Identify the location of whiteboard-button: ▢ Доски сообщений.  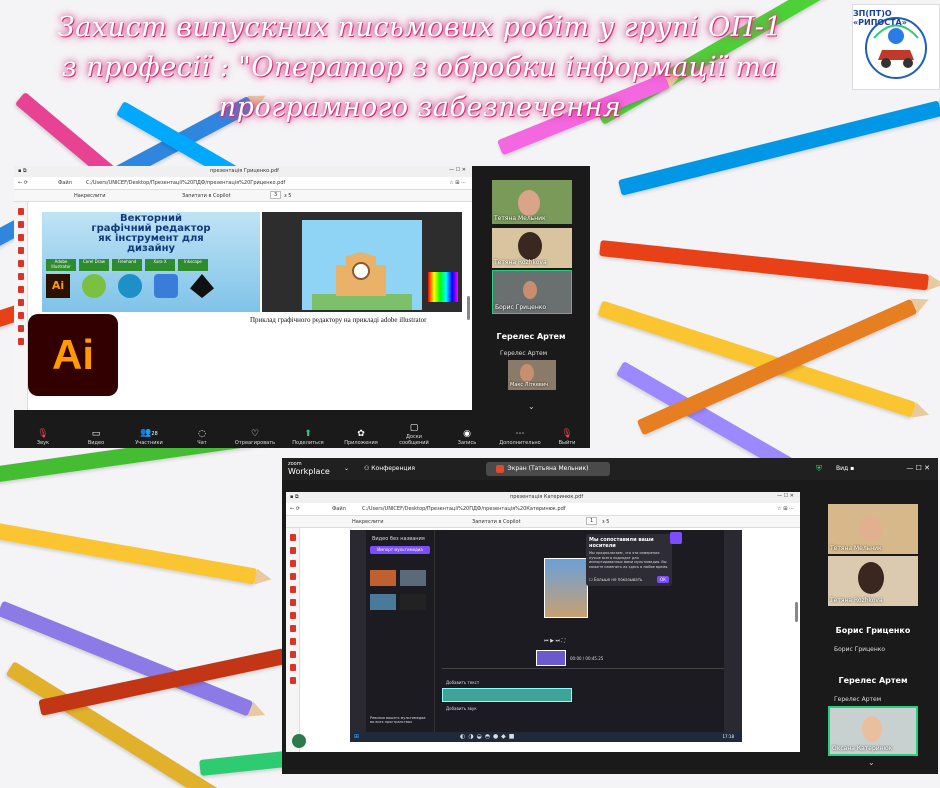
(414, 434).